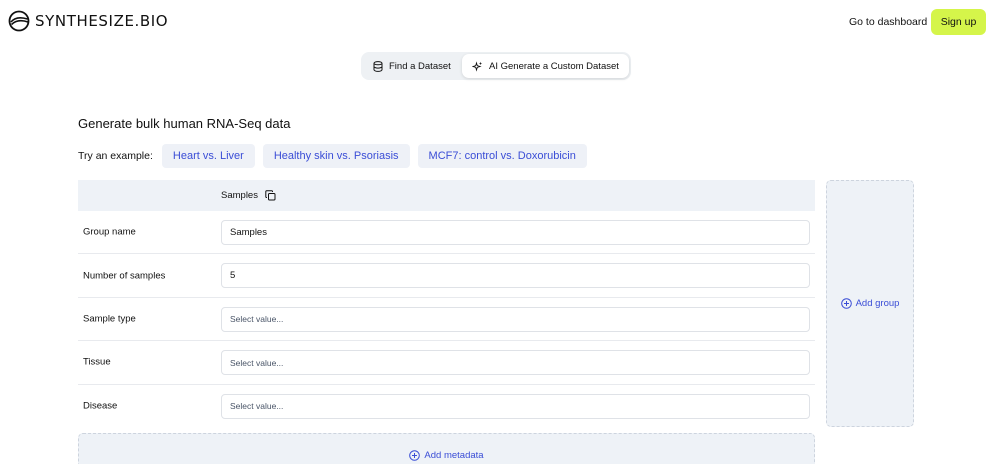 The image size is (1000, 464). I want to click on column-header-samples: Samples, so click(248, 195).